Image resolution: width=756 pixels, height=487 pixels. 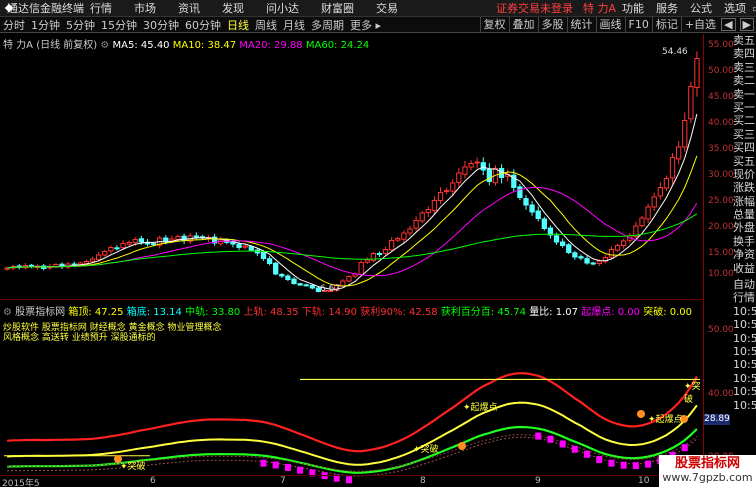 What do you see at coordinates (294, 25) in the screenshot?
I see `period-monthly: 月线` at bounding box center [294, 25].